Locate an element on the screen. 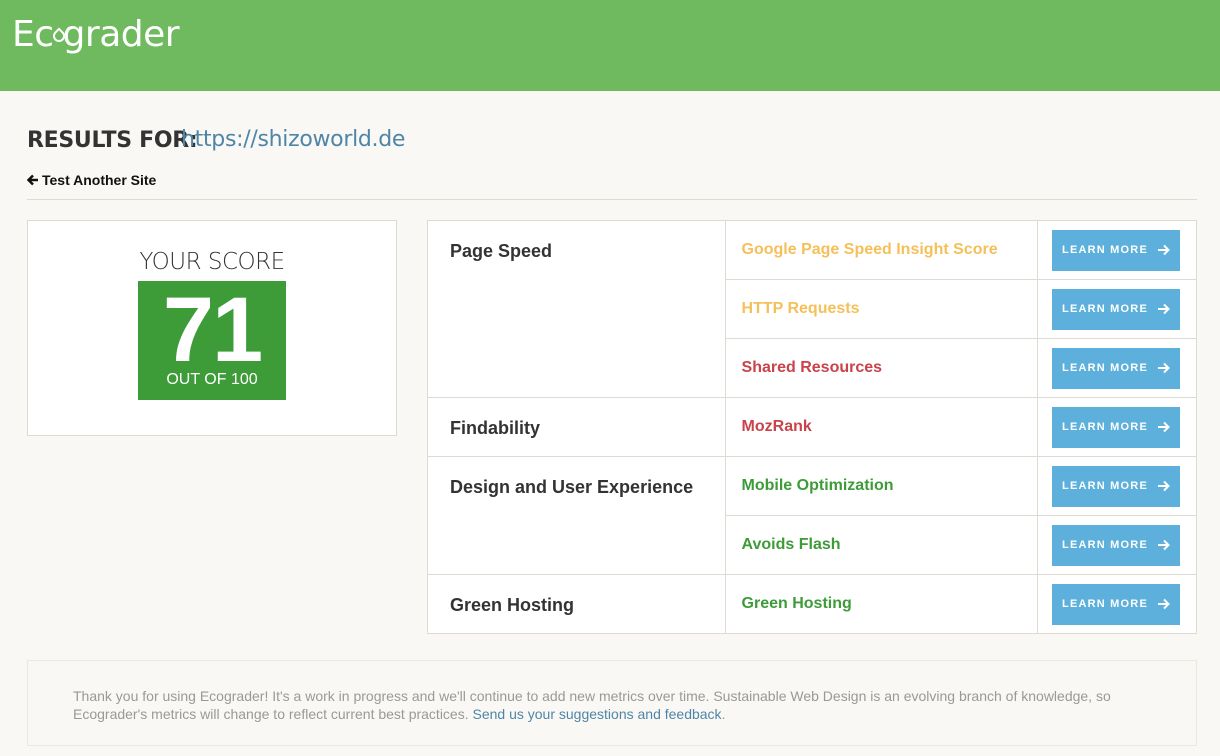 The height and width of the screenshot is (756, 1220). table-row: Findability MozRank LEARN MORE is located at coordinates (812, 427).